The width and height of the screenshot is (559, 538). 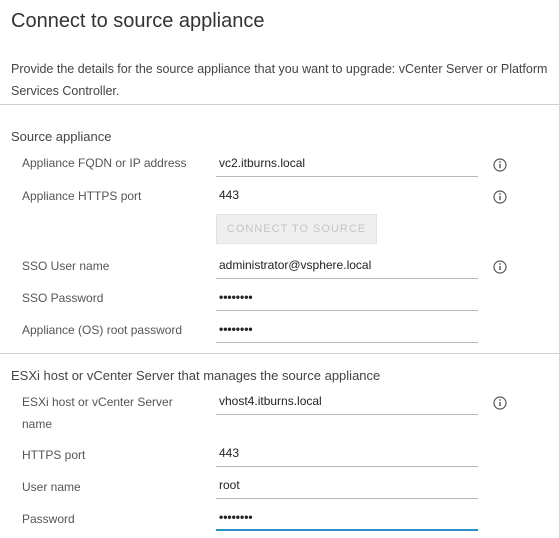 I want to click on sso-user-input: administrator@vsphere.local, so click(x=347, y=267).